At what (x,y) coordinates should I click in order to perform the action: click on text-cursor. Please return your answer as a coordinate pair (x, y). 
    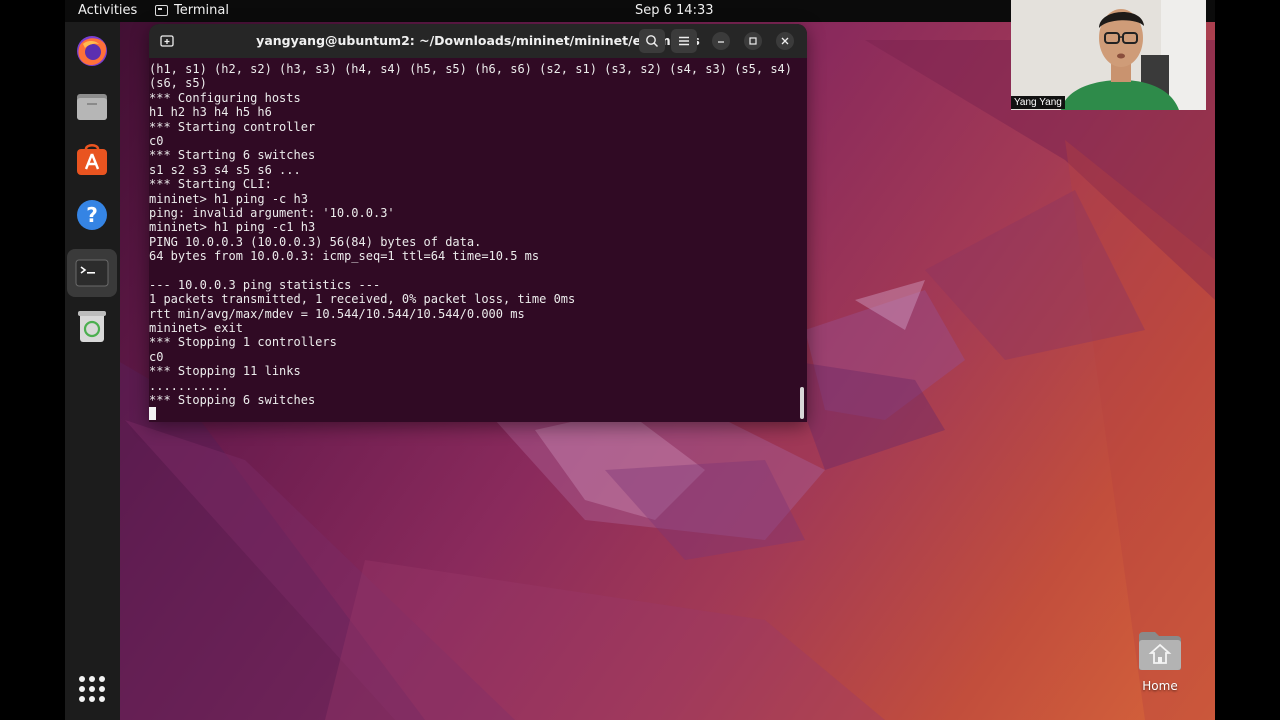
    Looking at the image, I should click on (152, 414).